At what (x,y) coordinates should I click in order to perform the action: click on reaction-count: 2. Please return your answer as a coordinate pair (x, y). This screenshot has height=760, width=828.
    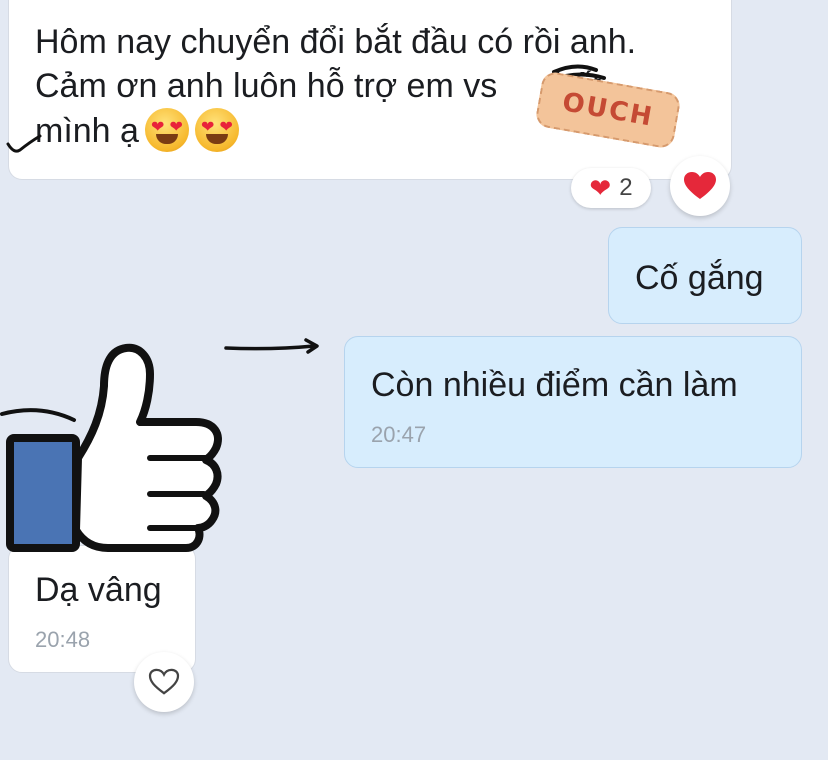
    Looking at the image, I should click on (626, 187).